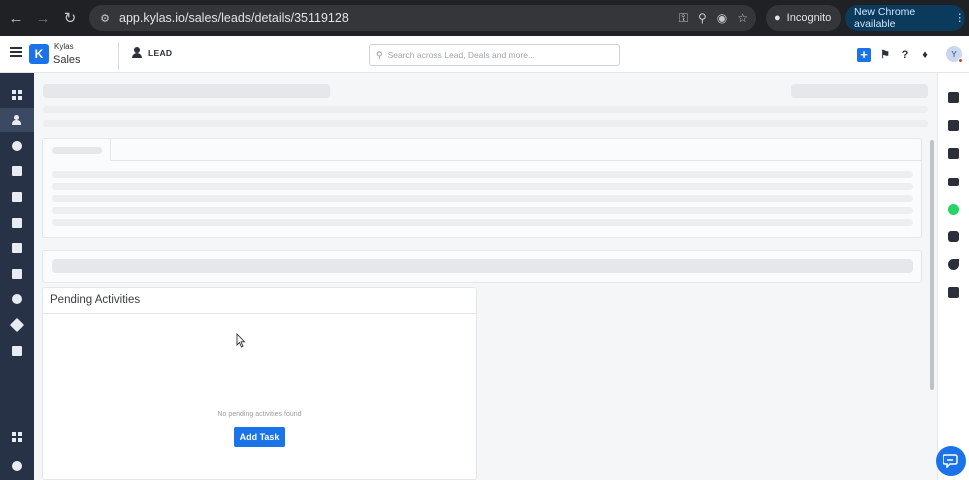  I want to click on kylas-logo-icon: K, so click(39, 54).